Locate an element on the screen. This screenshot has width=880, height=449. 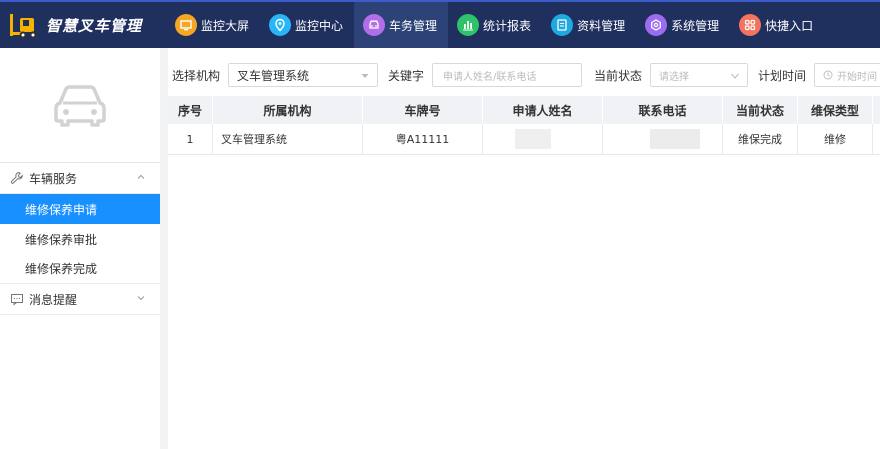
nav-item-monitor-screen: 监控大屏 is located at coordinates (213, 25).